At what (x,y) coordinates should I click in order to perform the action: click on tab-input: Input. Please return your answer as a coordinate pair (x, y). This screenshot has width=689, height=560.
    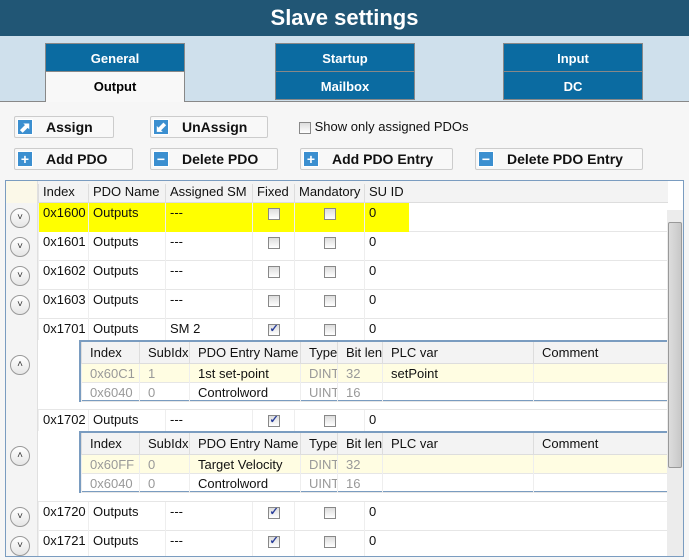
    Looking at the image, I should click on (573, 57).